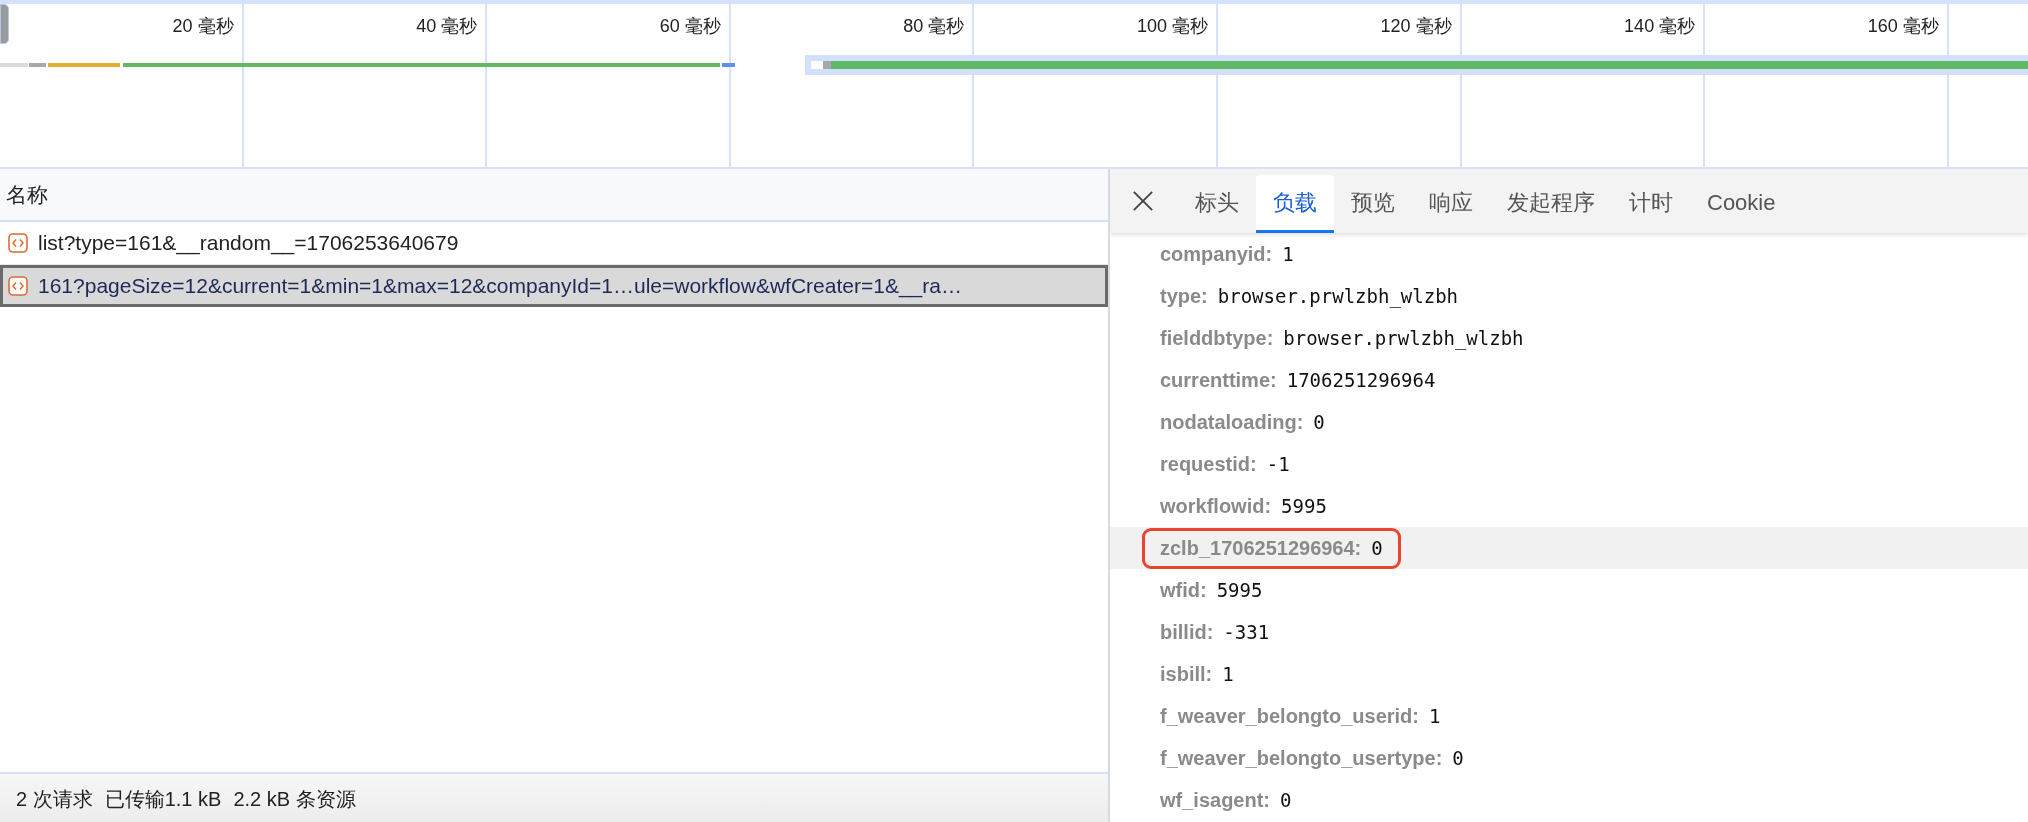  I want to click on time-tick-label: 100 毫秒, so click(1172, 26).